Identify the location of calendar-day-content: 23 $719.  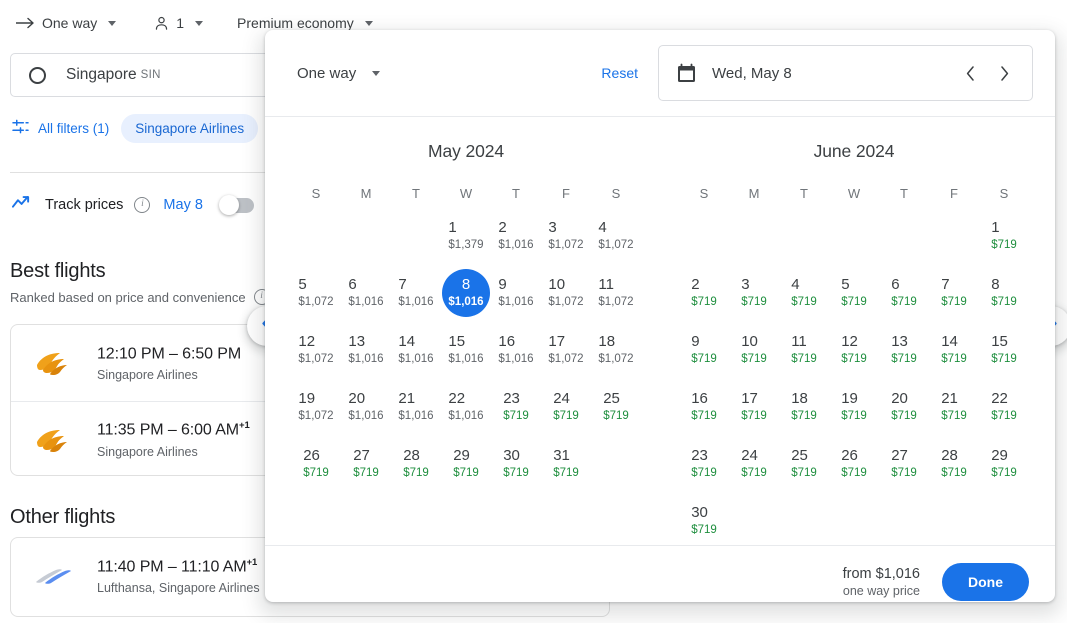
(704, 463).